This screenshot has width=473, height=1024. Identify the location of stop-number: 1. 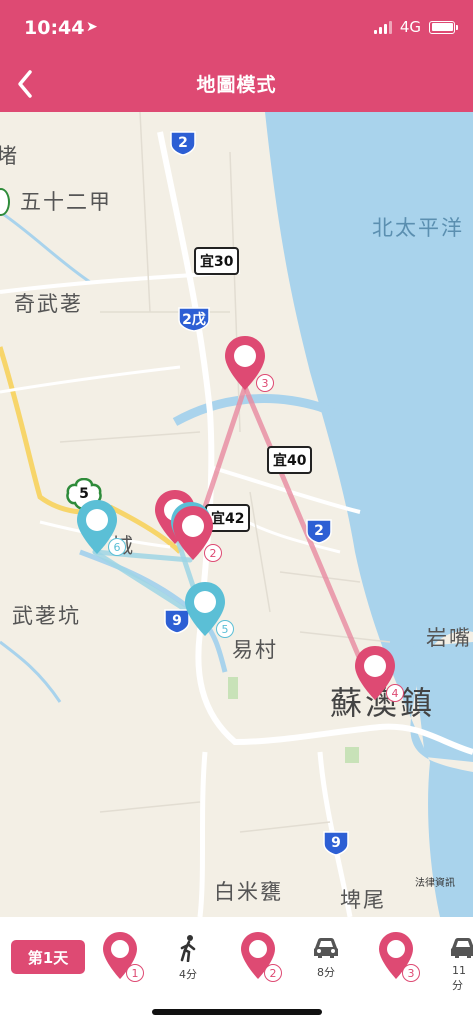
(135, 973).